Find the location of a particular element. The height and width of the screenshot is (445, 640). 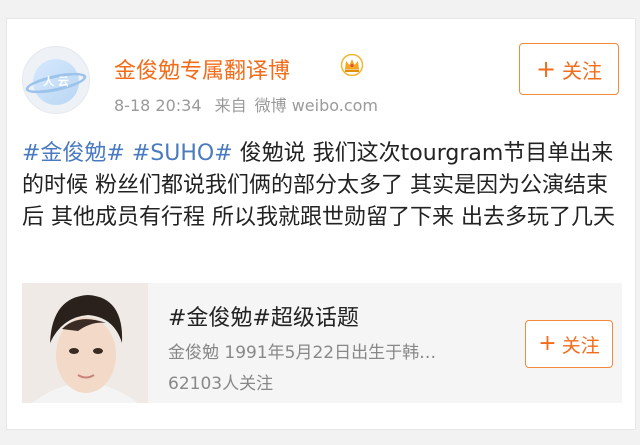

post-source: 微博 weibo.com is located at coordinates (316, 105).